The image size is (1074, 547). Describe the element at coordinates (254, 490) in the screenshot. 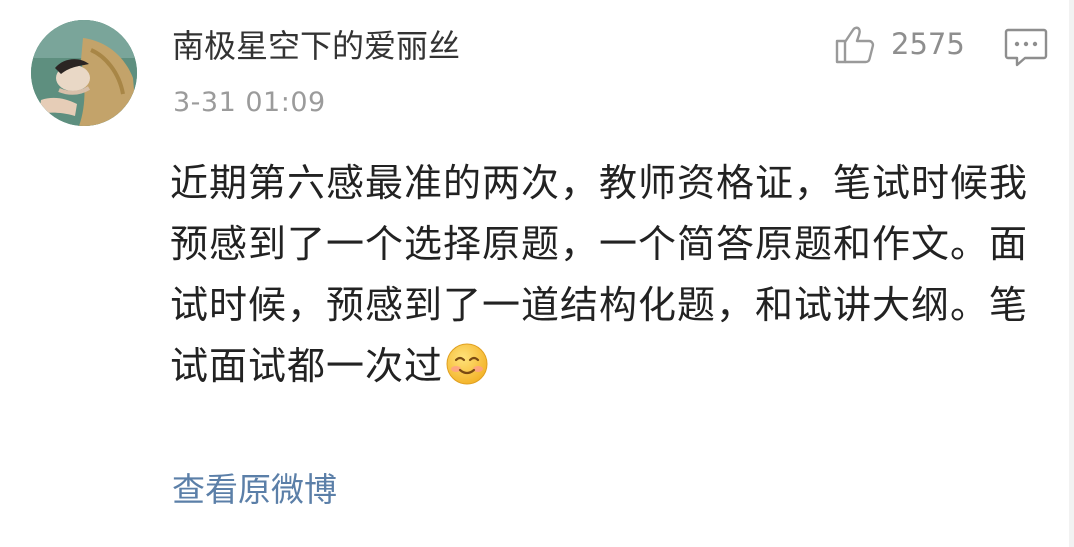

I see `view-original-link: 查看原微博` at that location.